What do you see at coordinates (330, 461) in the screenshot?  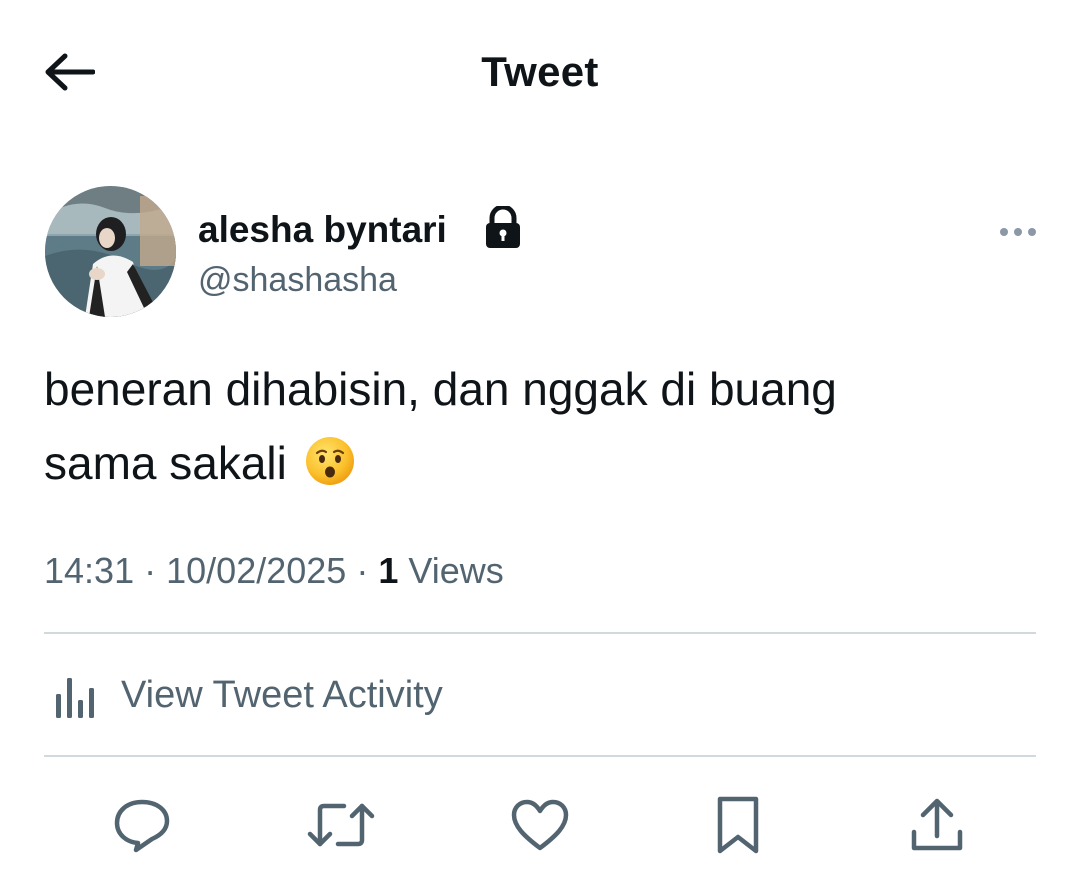 I see `hushed-face-emoji` at bounding box center [330, 461].